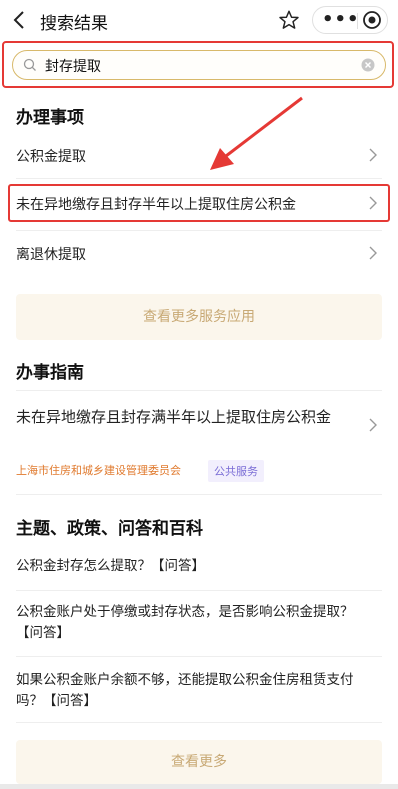  I want to click on section-title-guide: 办事指南, so click(50, 373).